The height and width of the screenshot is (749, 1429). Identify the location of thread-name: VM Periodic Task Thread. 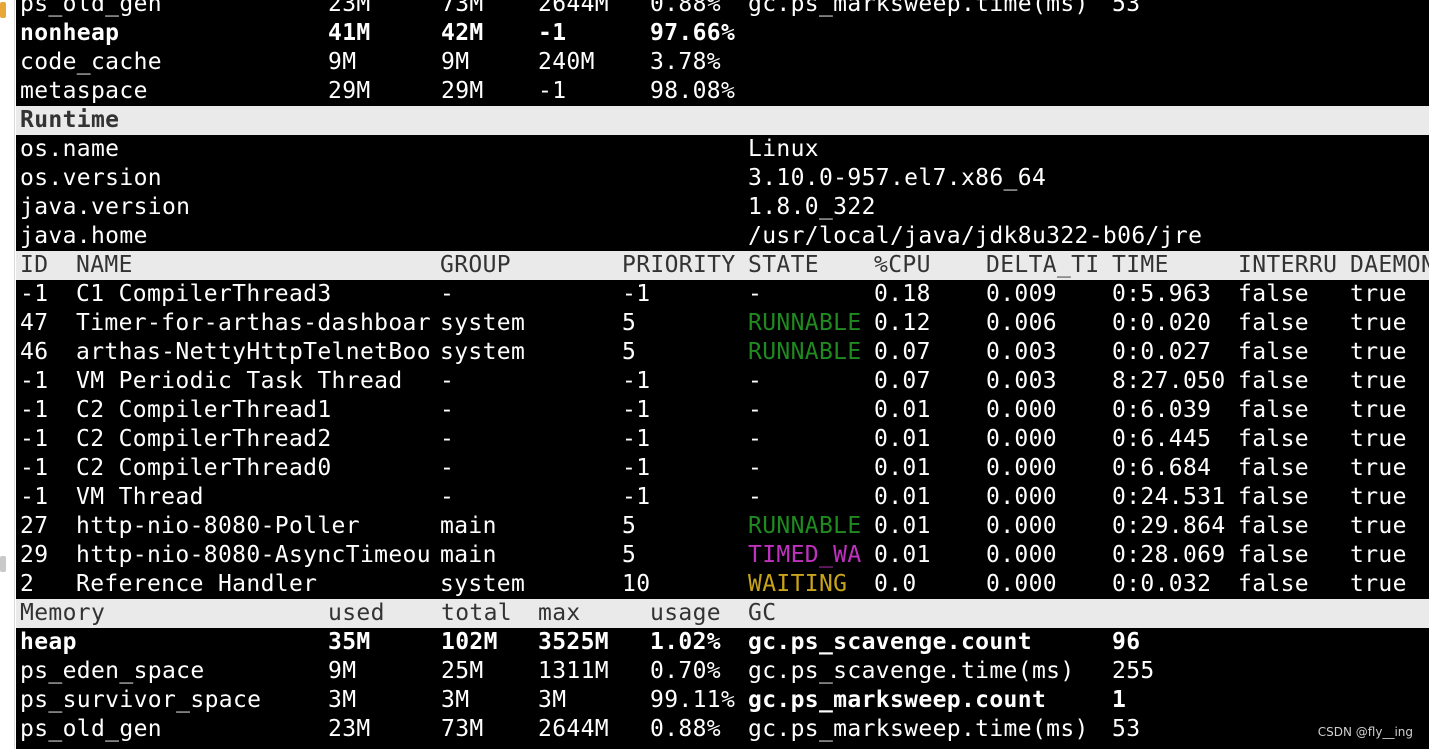
(239, 381).